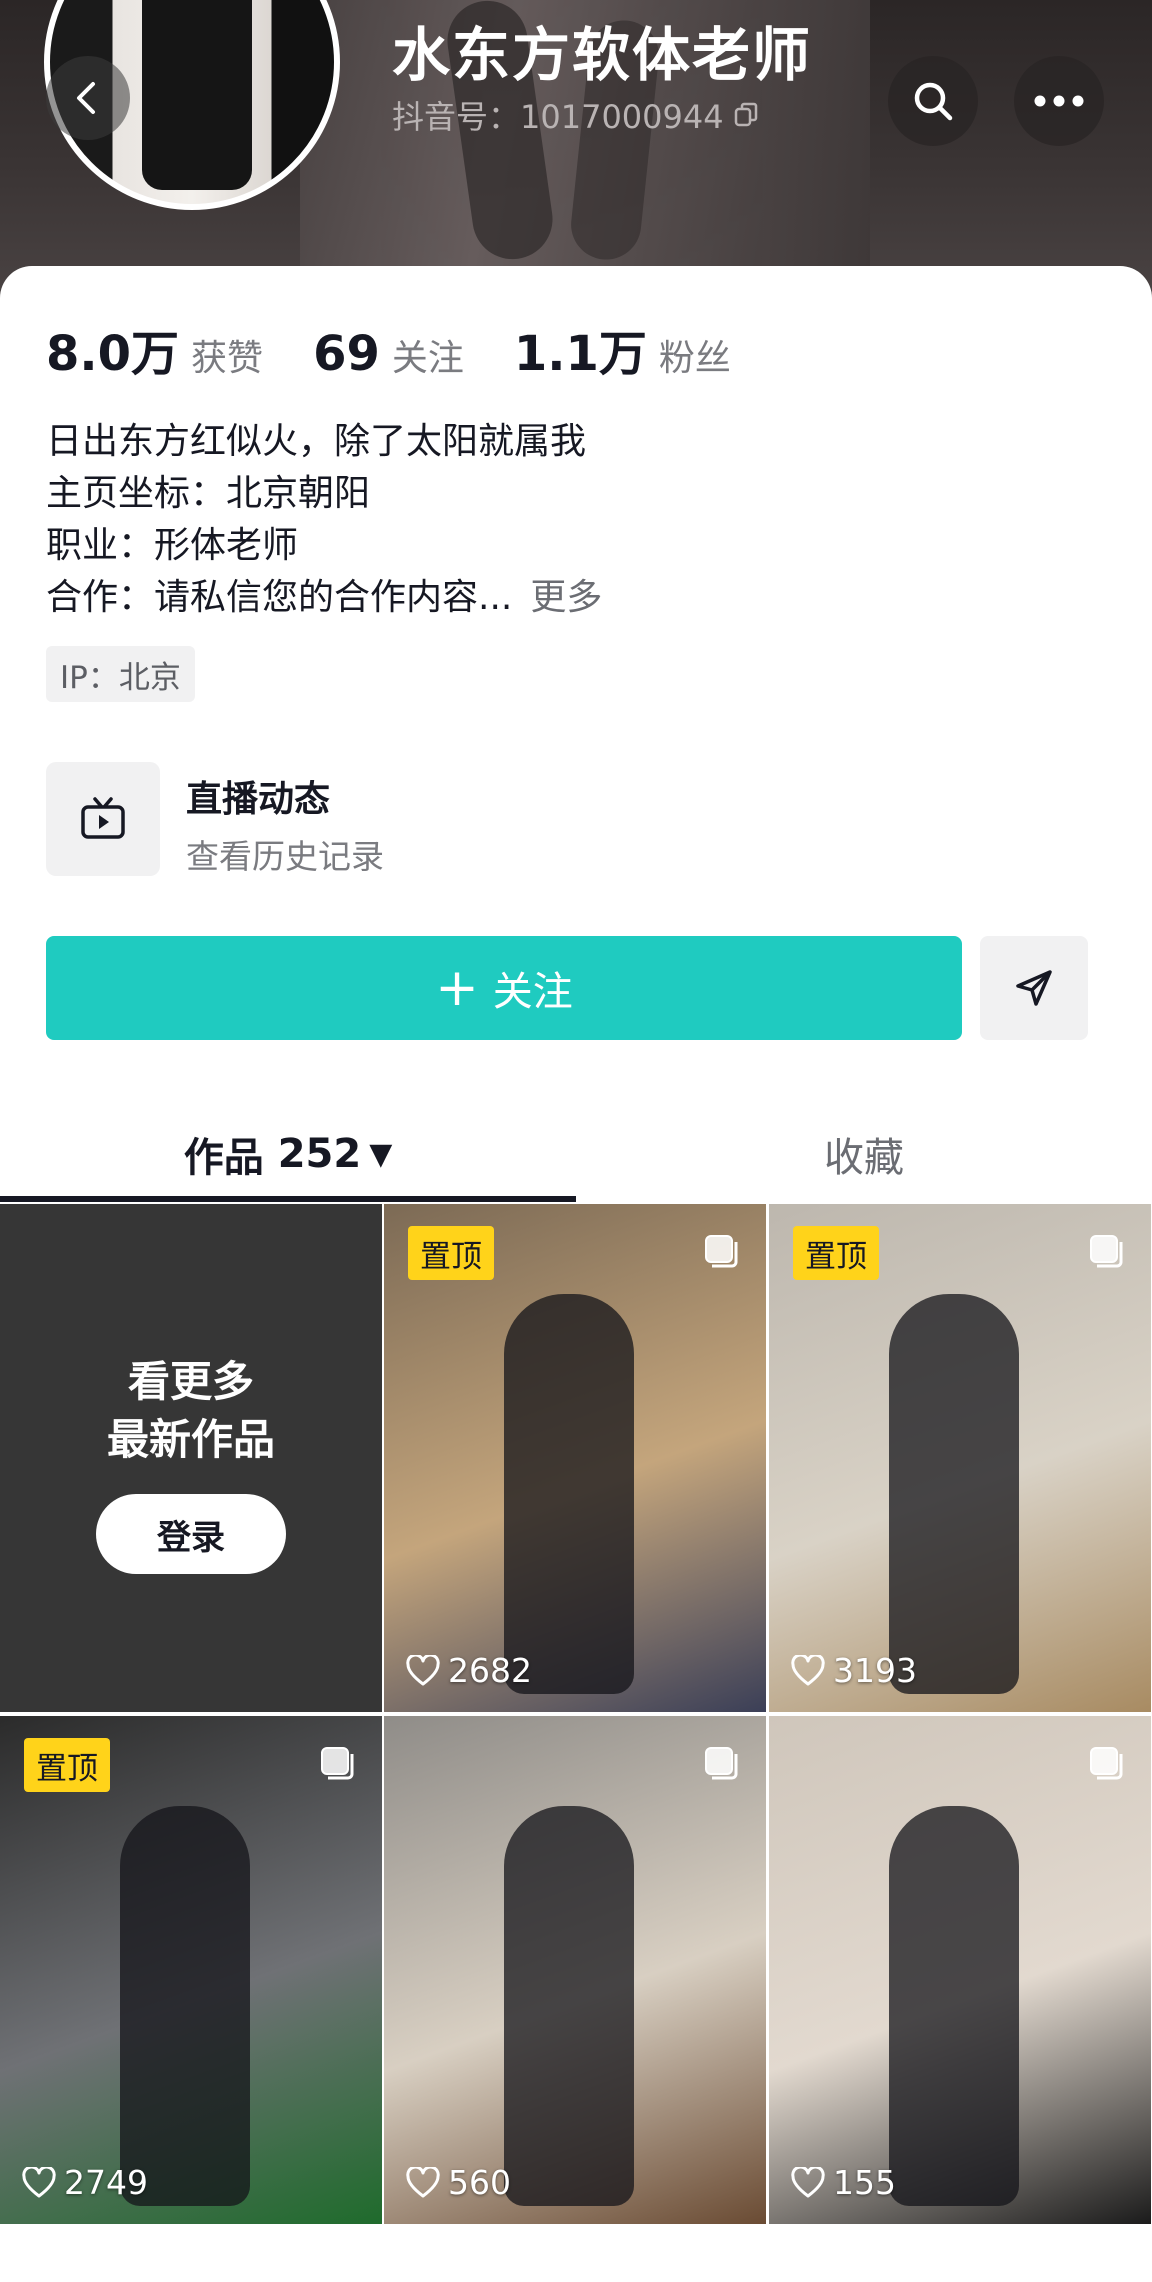  I want to click on like-count-value: 155, so click(864, 2182).